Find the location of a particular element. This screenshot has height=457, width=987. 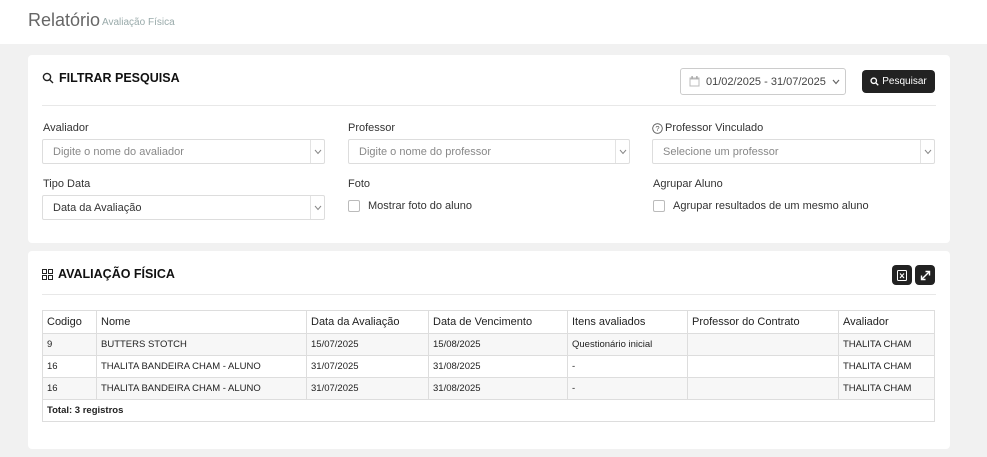

top-bar: Relatório Avaliação Física is located at coordinates (493, 22).